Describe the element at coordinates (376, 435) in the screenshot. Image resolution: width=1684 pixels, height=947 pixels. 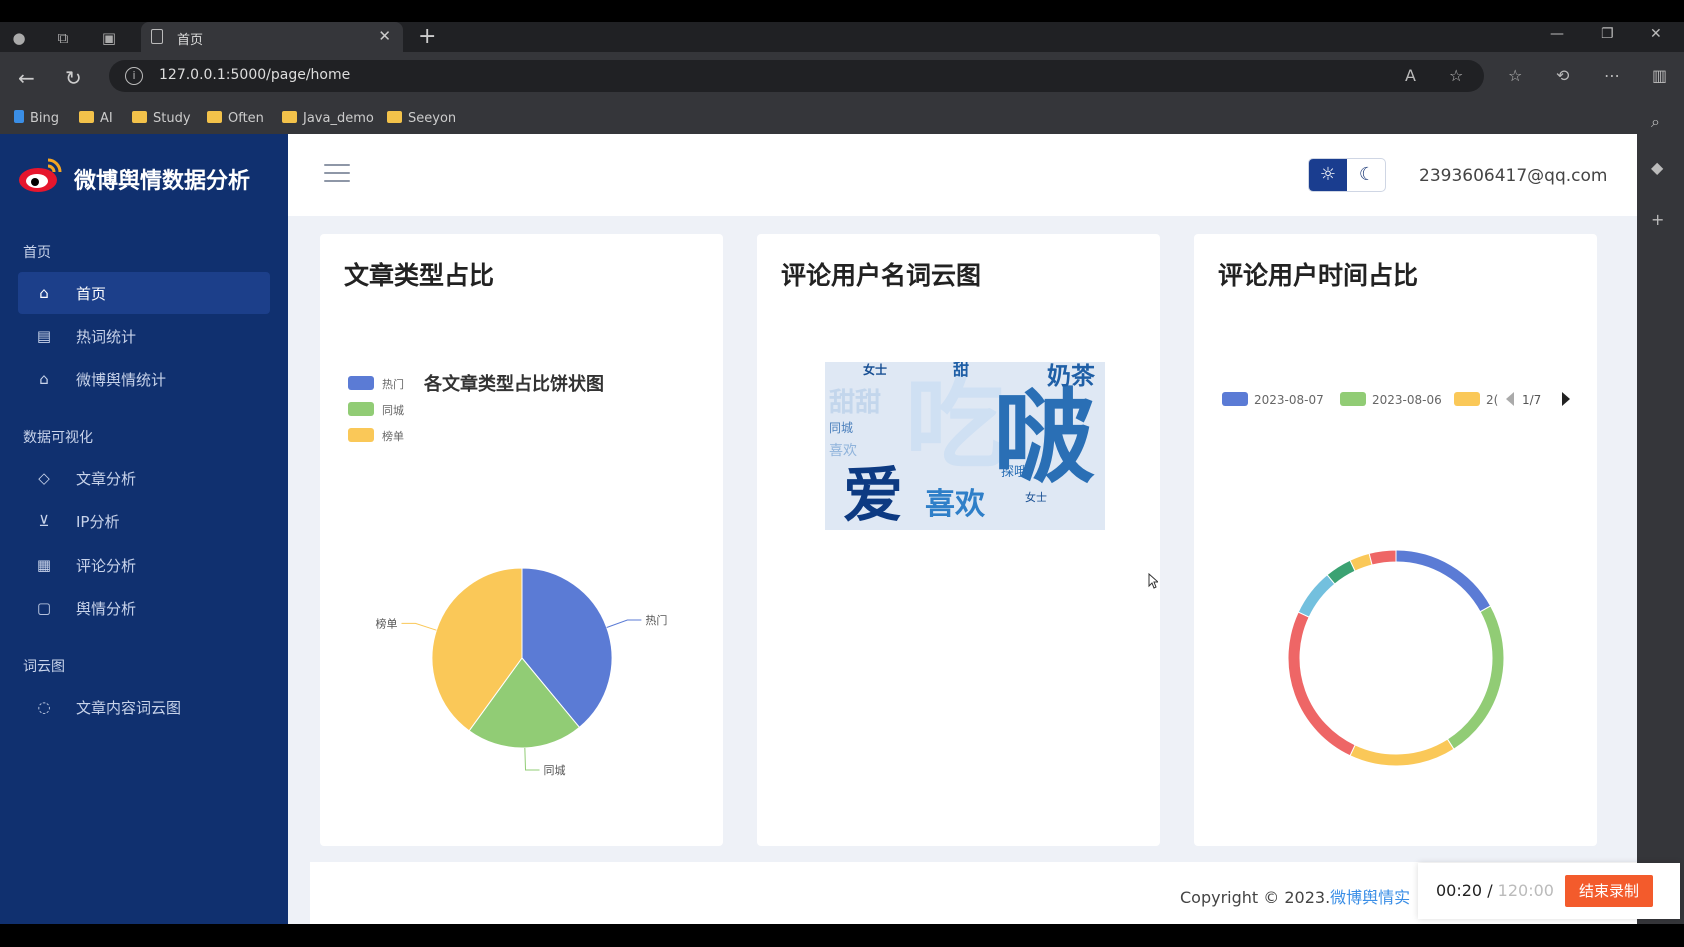
I see `legend-item: 榜单` at that location.